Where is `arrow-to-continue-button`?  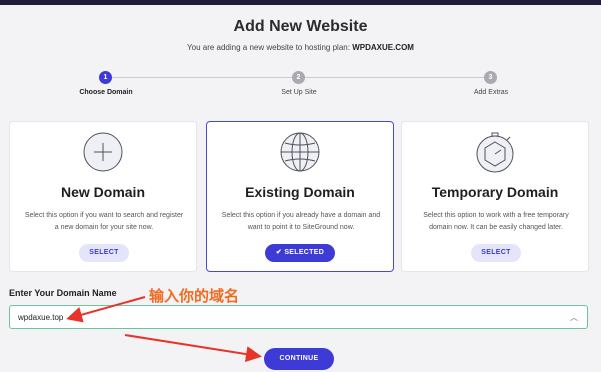
arrow-to-continue-button is located at coordinates (193, 348).